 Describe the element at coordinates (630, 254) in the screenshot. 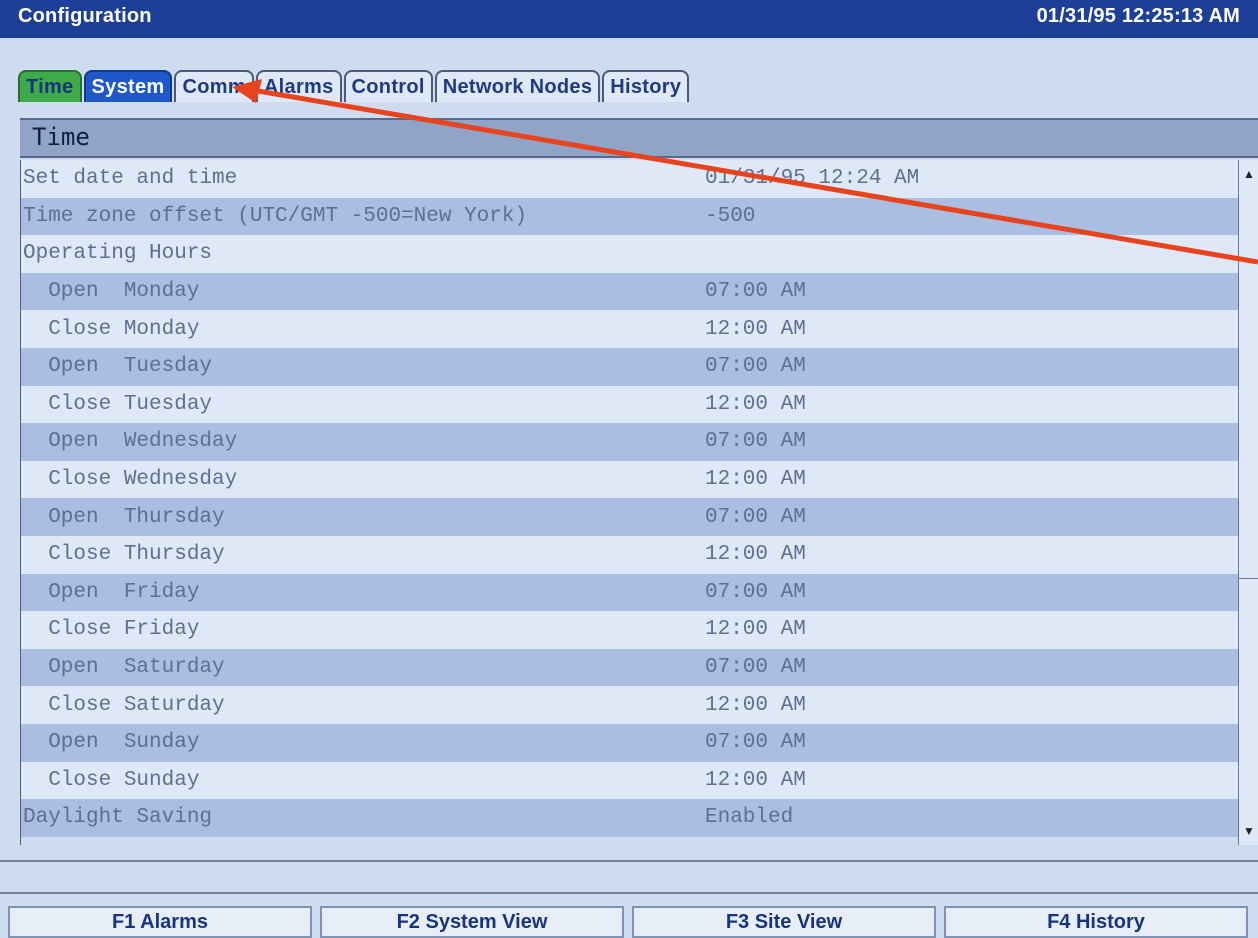

I see `list-item: Operating Hours` at that location.